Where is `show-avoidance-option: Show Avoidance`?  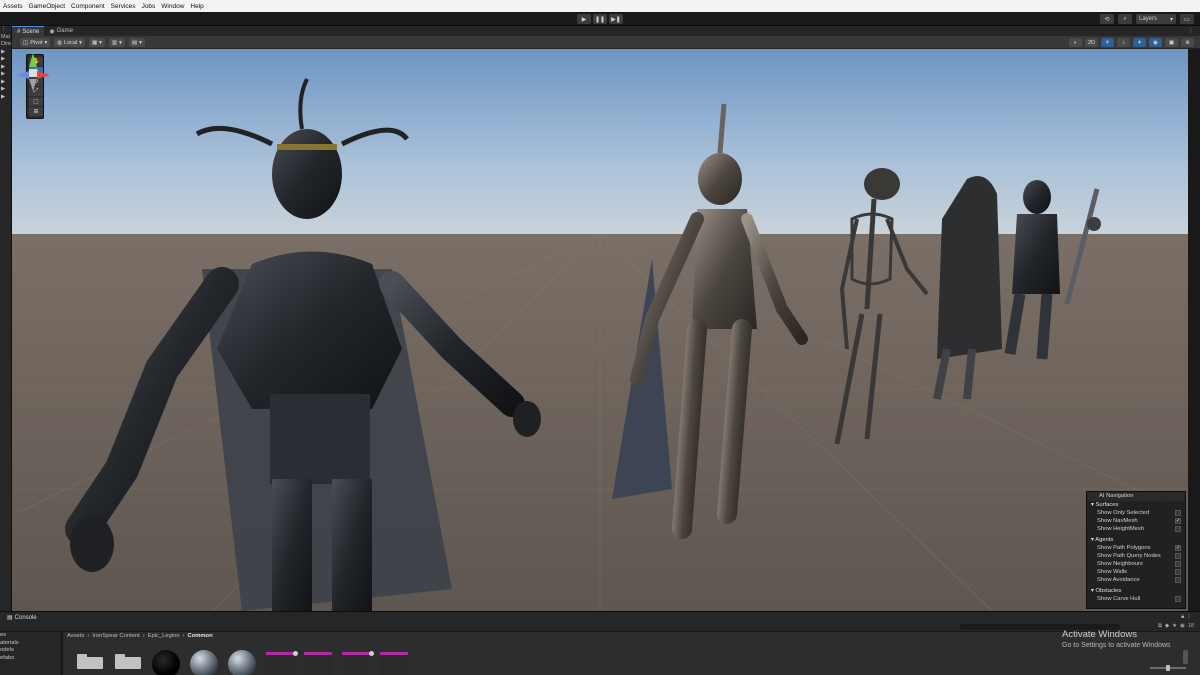 show-avoidance-option: Show Avoidance is located at coordinates (1136, 580).